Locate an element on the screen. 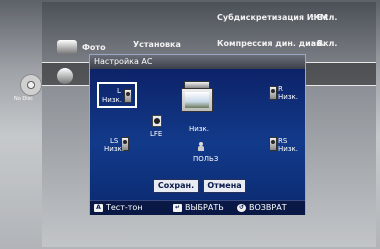  dialog-footer: A Тест-тон ↵ ВЫБРАТЬ ↺ ВОЗВРАТ is located at coordinates (197, 207).